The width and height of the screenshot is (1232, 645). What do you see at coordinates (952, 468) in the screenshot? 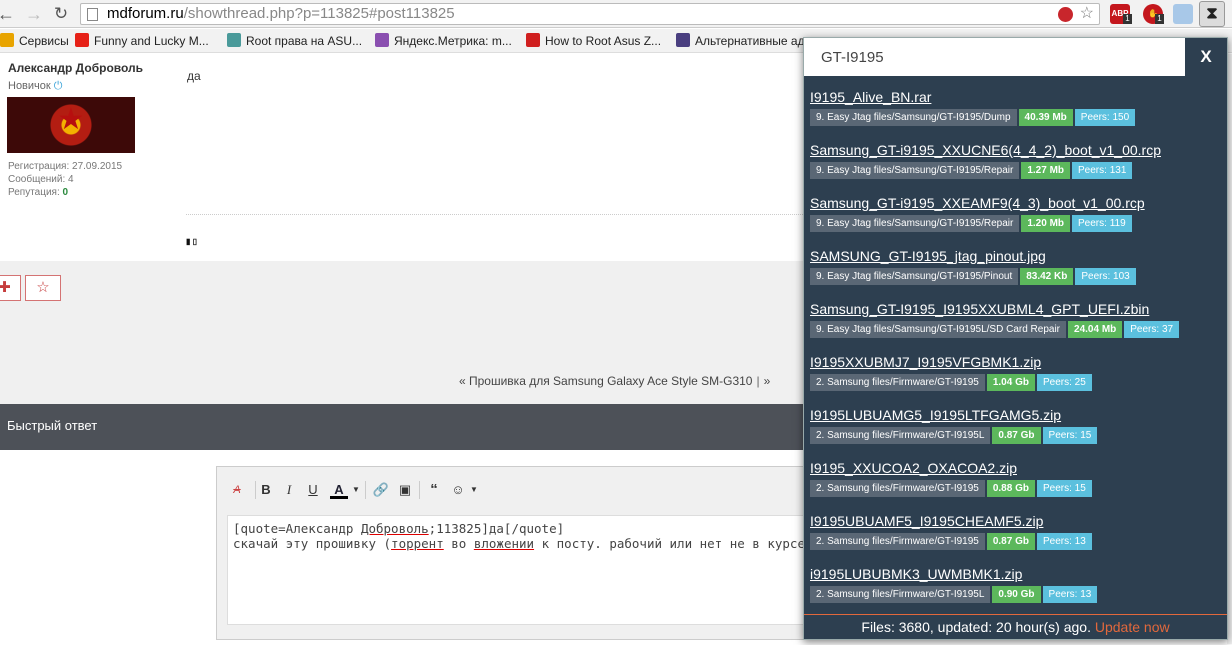
I see `result-title-link: I9195_XXUCOA2_OXACOA2.zip` at bounding box center [952, 468].